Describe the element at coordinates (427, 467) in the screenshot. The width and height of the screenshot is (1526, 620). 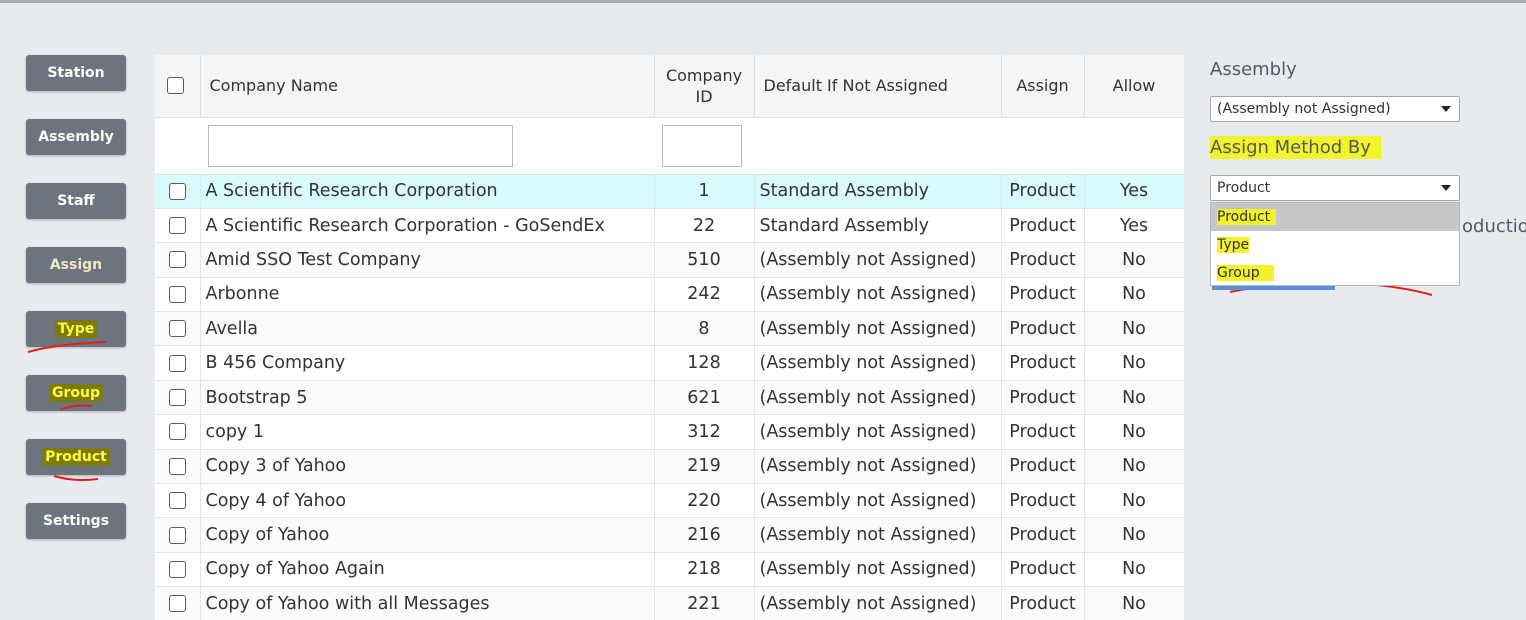
I see `company-name-cell: Copy 3 of Yahoo` at that location.